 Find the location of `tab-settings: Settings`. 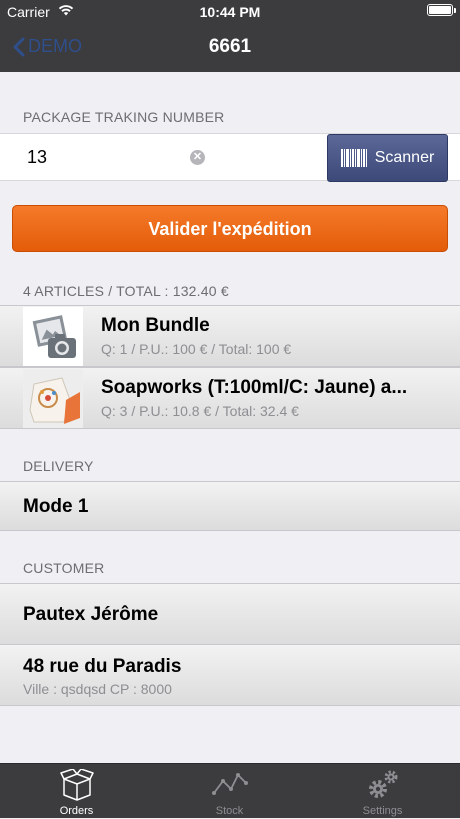

tab-settings: Settings is located at coordinates (382, 791).